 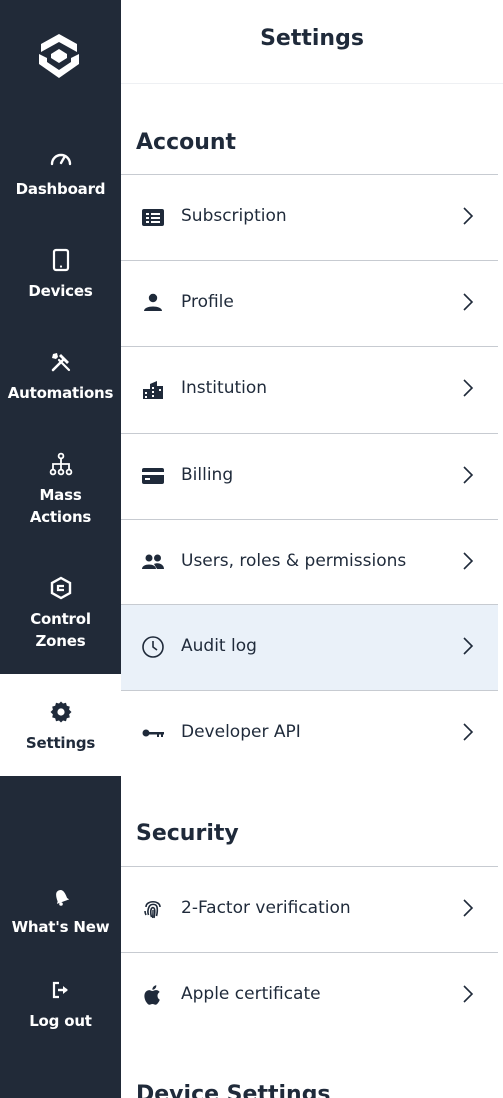 What do you see at coordinates (60, 159) in the screenshot?
I see `gauge-icon` at bounding box center [60, 159].